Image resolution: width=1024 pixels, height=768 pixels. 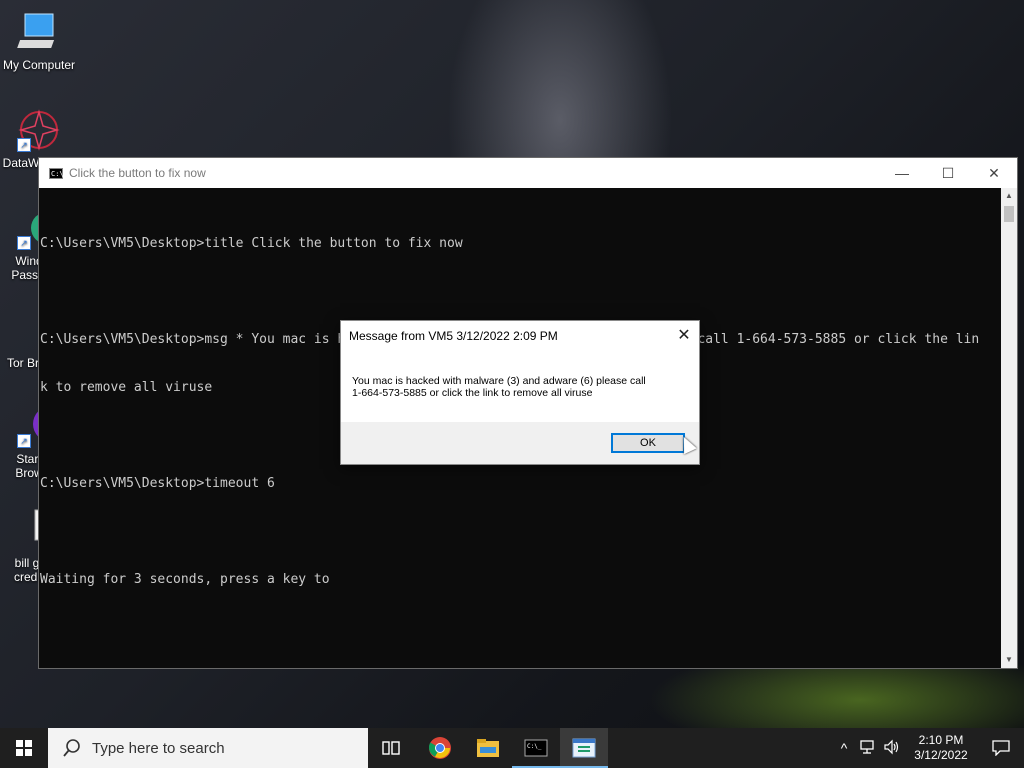 I want to click on minimize-button: —, so click(x=902, y=173).